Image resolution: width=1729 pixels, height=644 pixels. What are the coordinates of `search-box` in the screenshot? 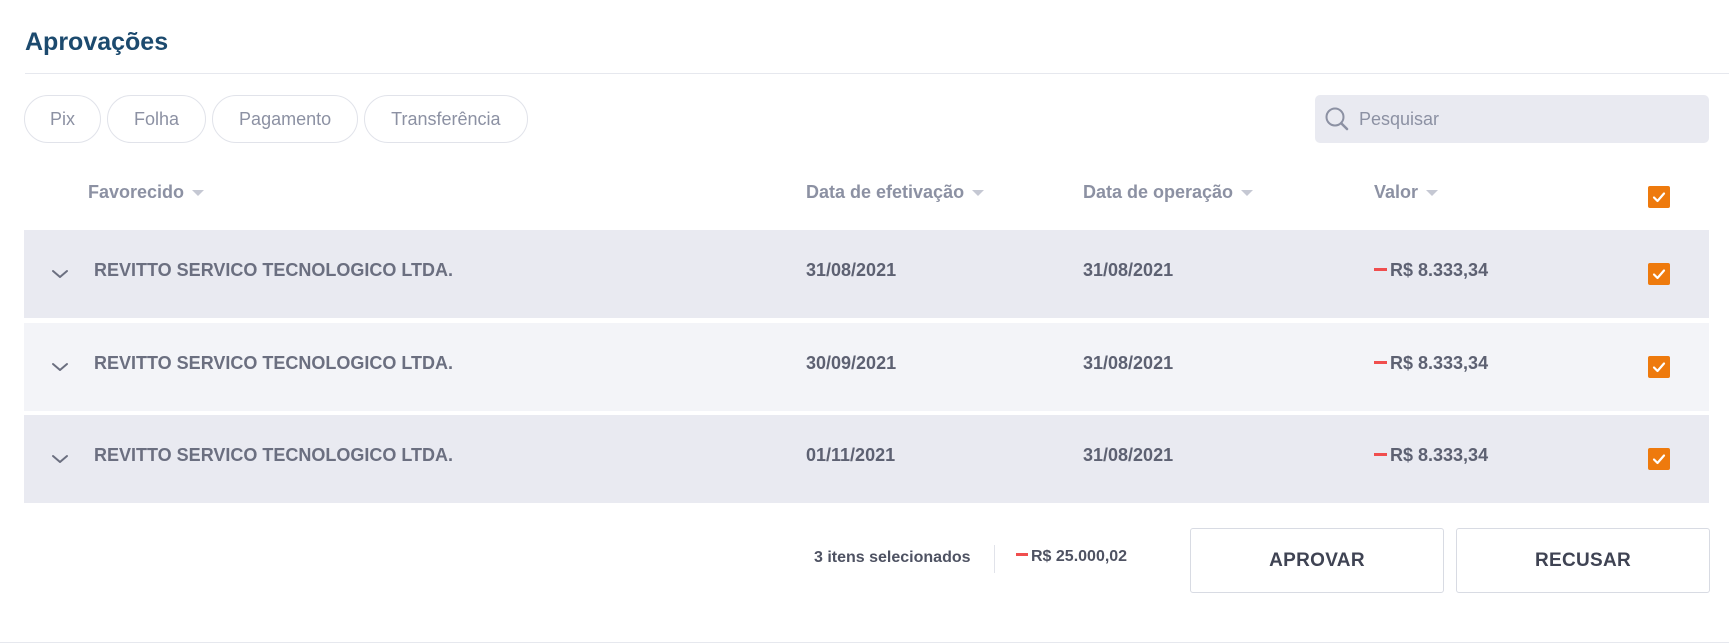 It's located at (1512, 119).